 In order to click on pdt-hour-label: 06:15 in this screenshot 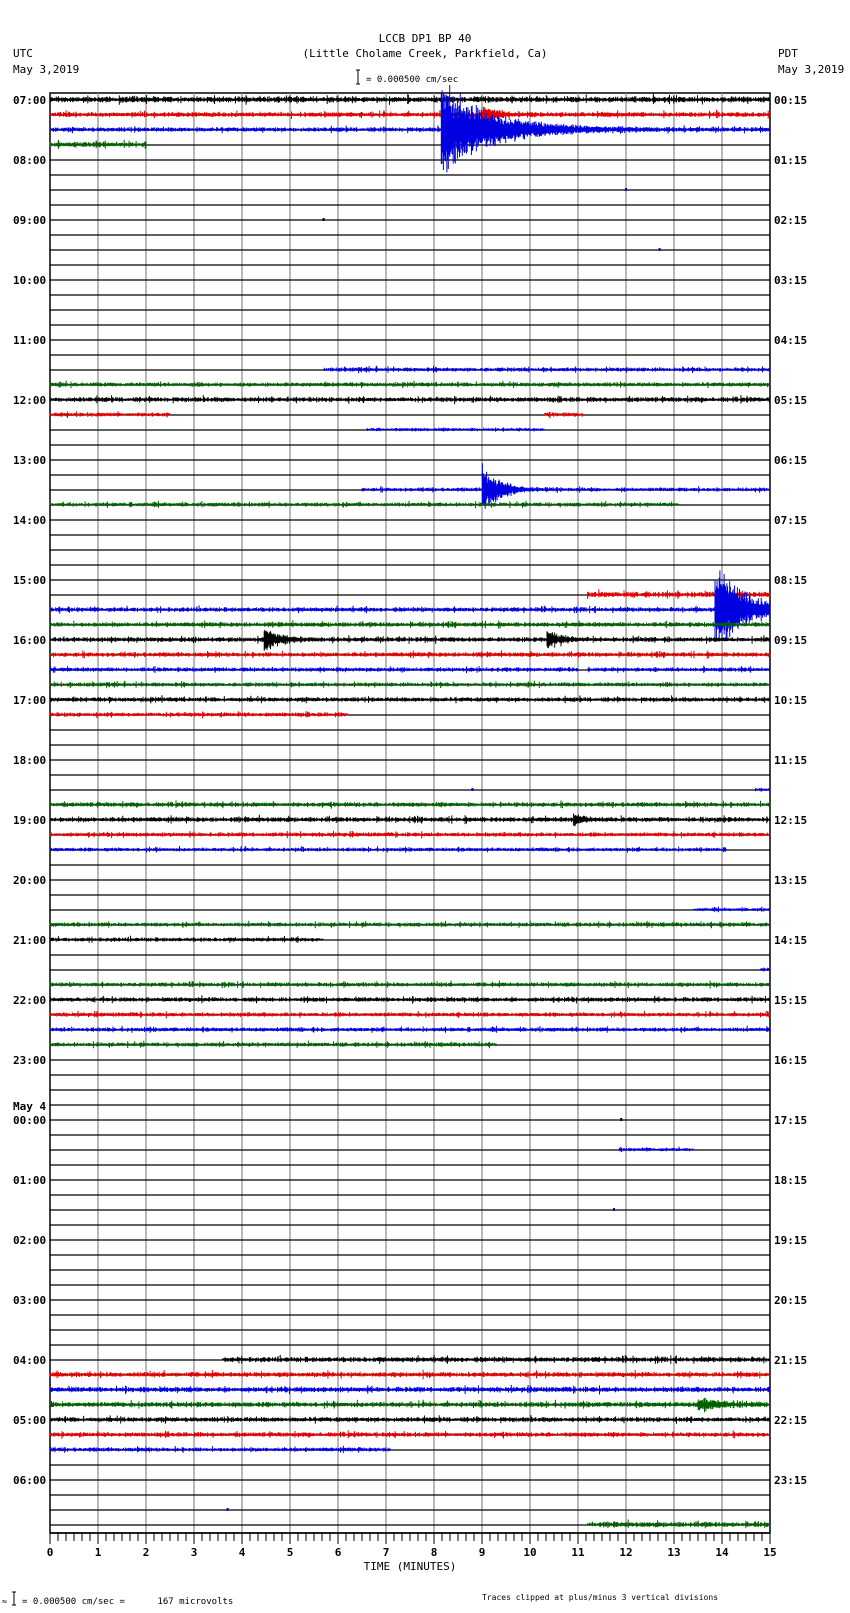, I will do `click(790, 460)`.